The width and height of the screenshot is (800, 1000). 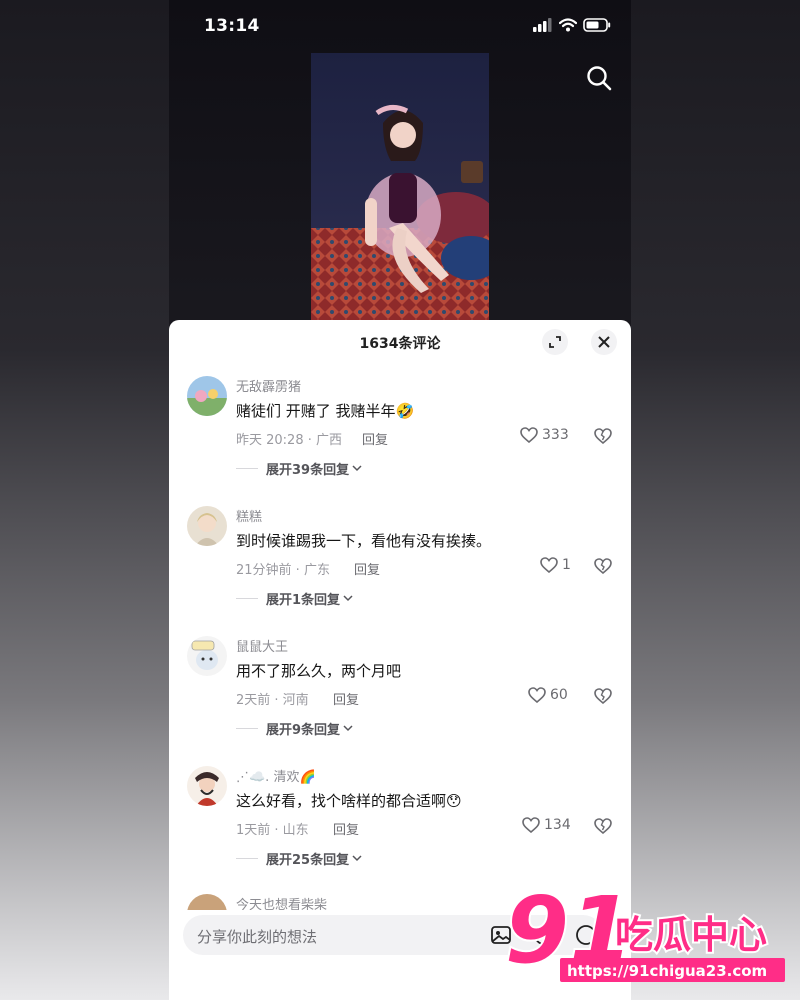 What do you see at coordinates (268, 385) in the screenshot?
I see `comment-username: 无敌霹雳猪` at bounding box center [268, 385].